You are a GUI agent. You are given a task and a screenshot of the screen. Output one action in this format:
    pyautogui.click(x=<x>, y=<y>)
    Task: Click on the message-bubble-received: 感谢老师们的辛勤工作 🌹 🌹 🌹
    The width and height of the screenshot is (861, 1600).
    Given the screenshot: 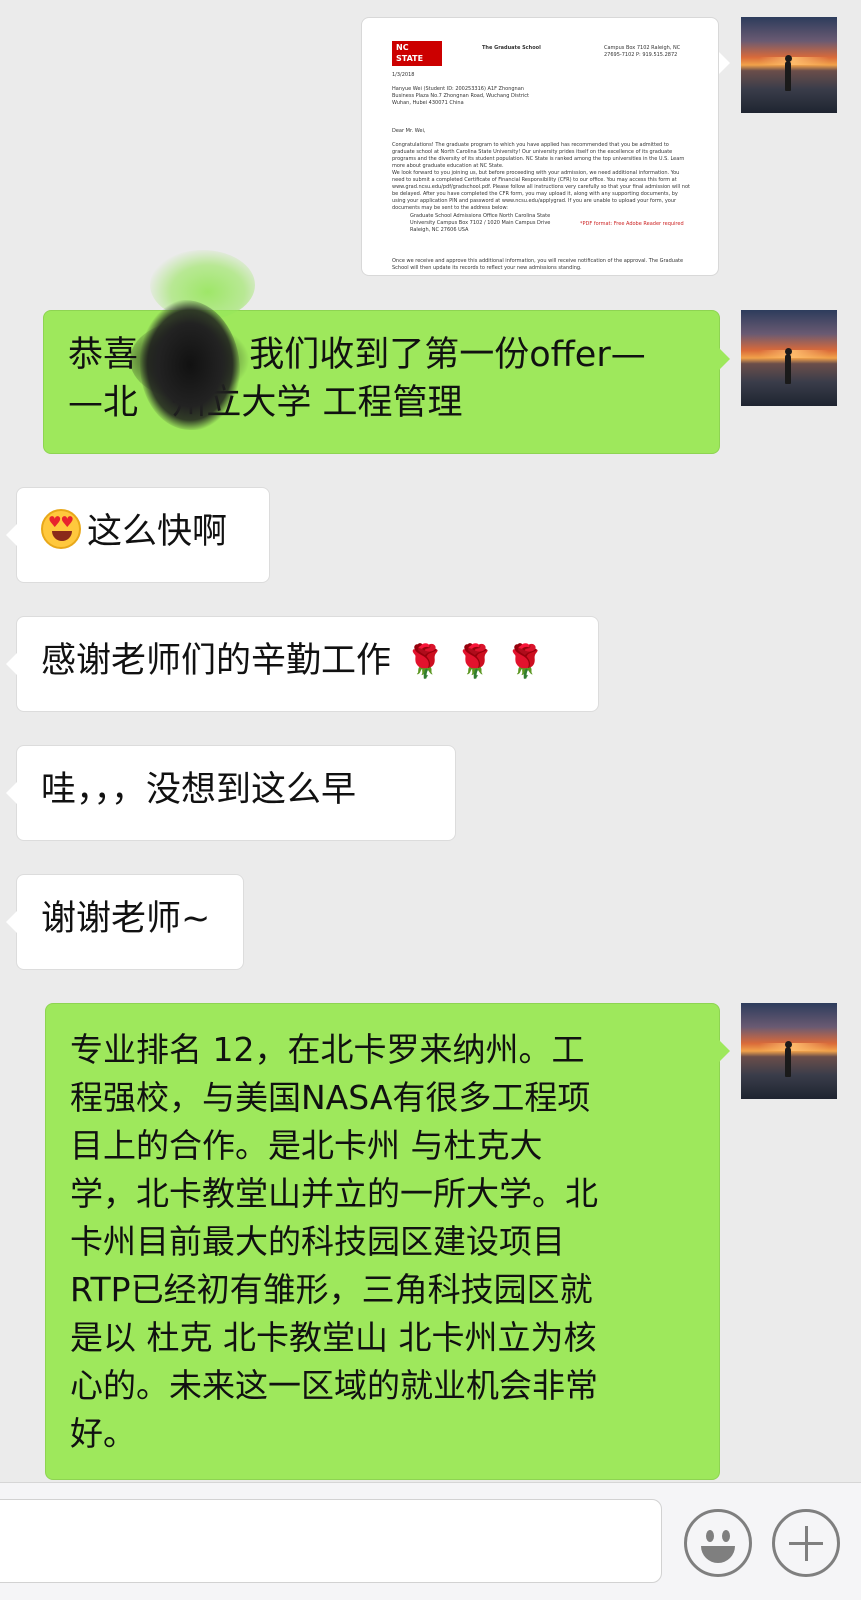 What is the action you would take?
    pyautogui.click(x=307, y=664)
    